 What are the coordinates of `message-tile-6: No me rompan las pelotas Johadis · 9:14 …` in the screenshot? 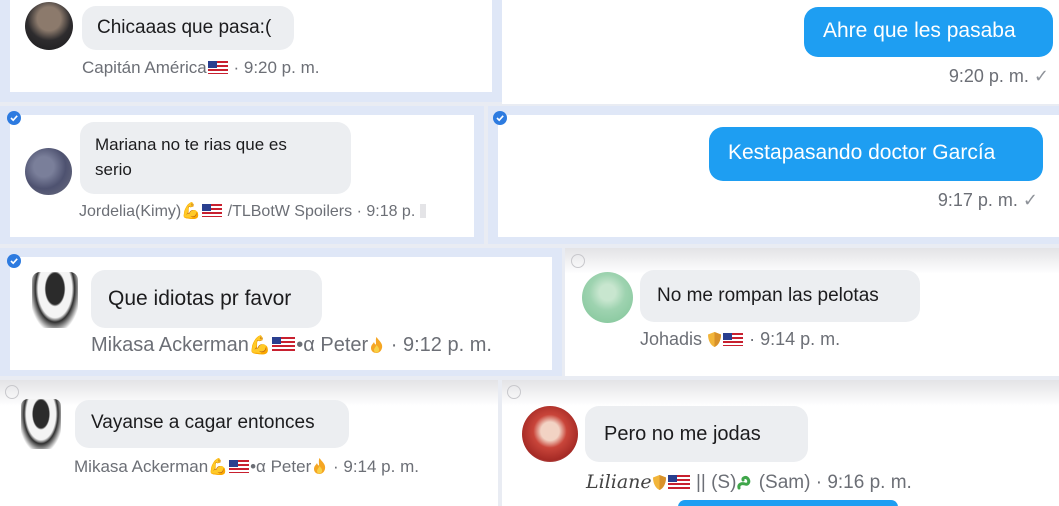 It's located at (812, 312).